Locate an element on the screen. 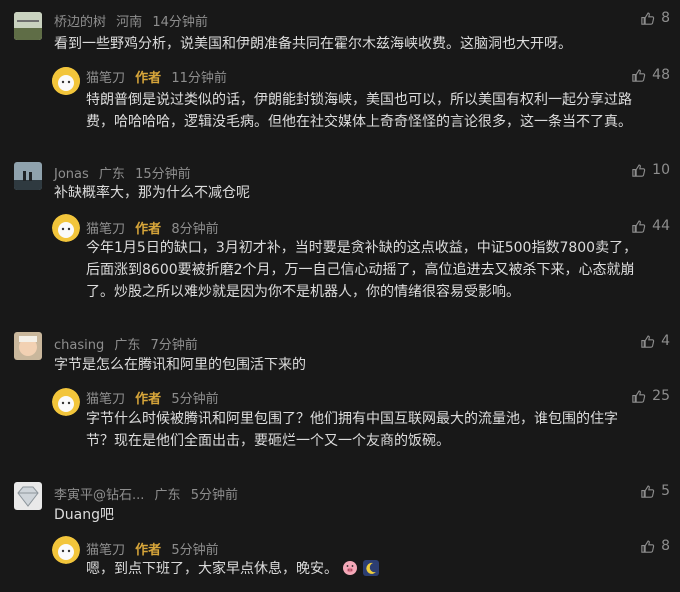 This screenshot has width=680, height=592. reply-line: 特朗普倒是说过类似的话，伊朗能封锁海峡，美国也可以，所以美国有权利一起分享过路 is located at coordinates (359, 100).